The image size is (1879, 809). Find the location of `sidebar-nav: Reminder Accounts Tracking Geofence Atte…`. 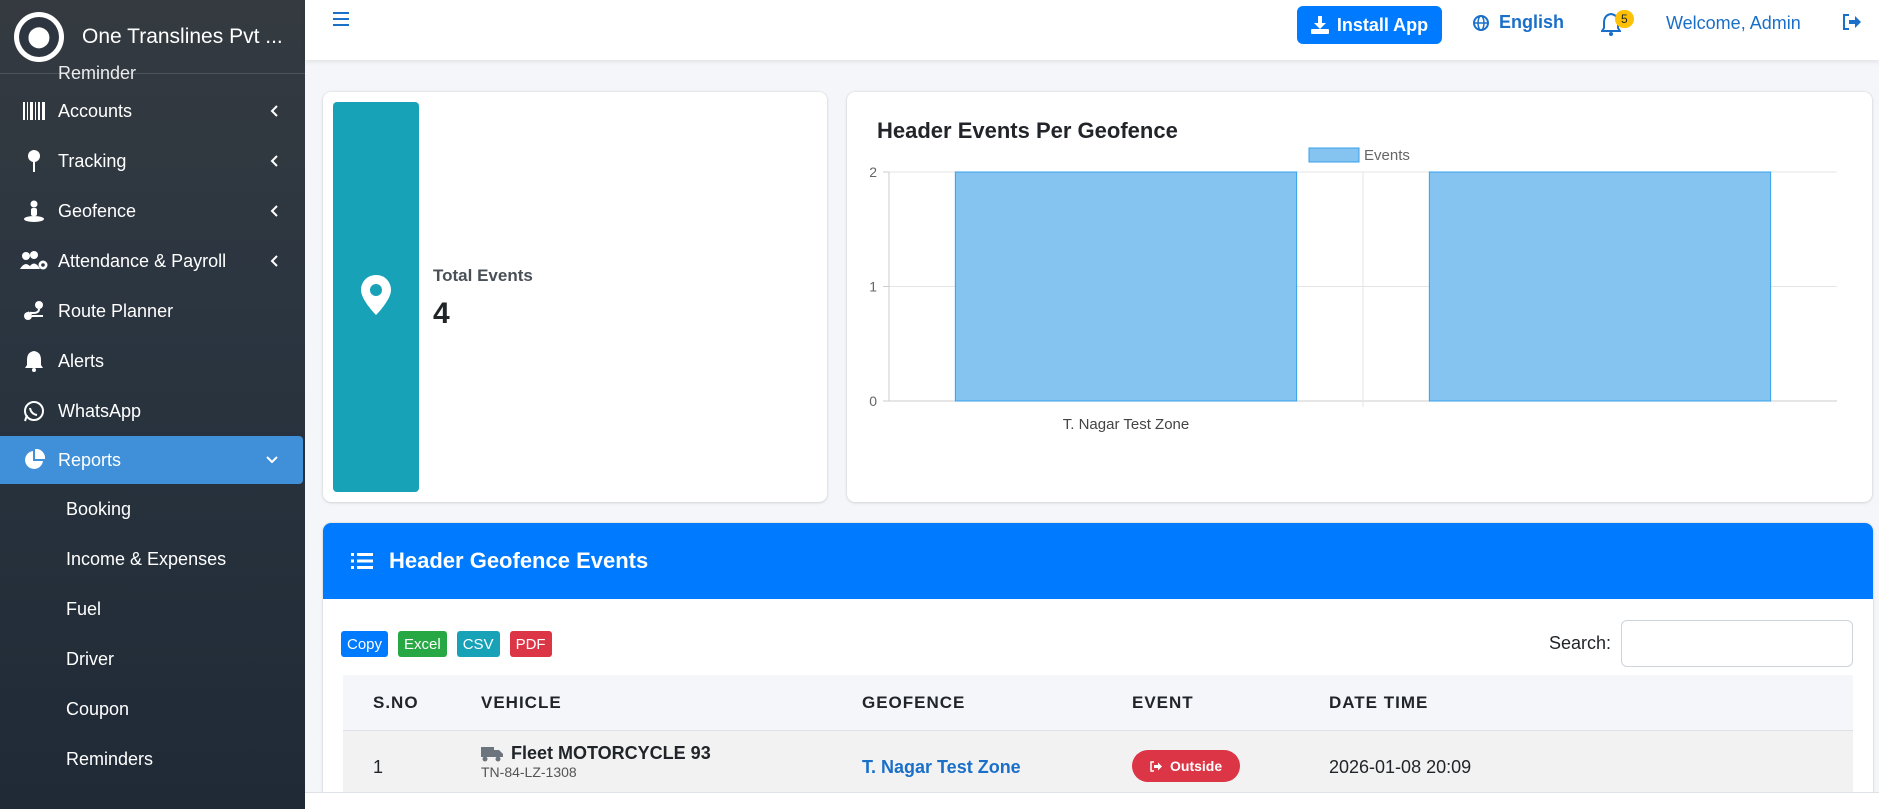

sidebar-nav: Reminder Accounts Tracking Geofence Atte… is located at coordinates (152, 418).